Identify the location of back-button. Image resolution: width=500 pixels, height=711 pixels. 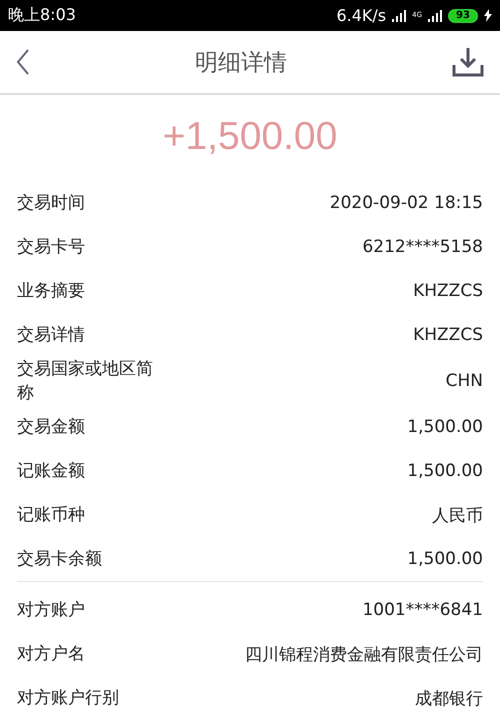
(23, 62).